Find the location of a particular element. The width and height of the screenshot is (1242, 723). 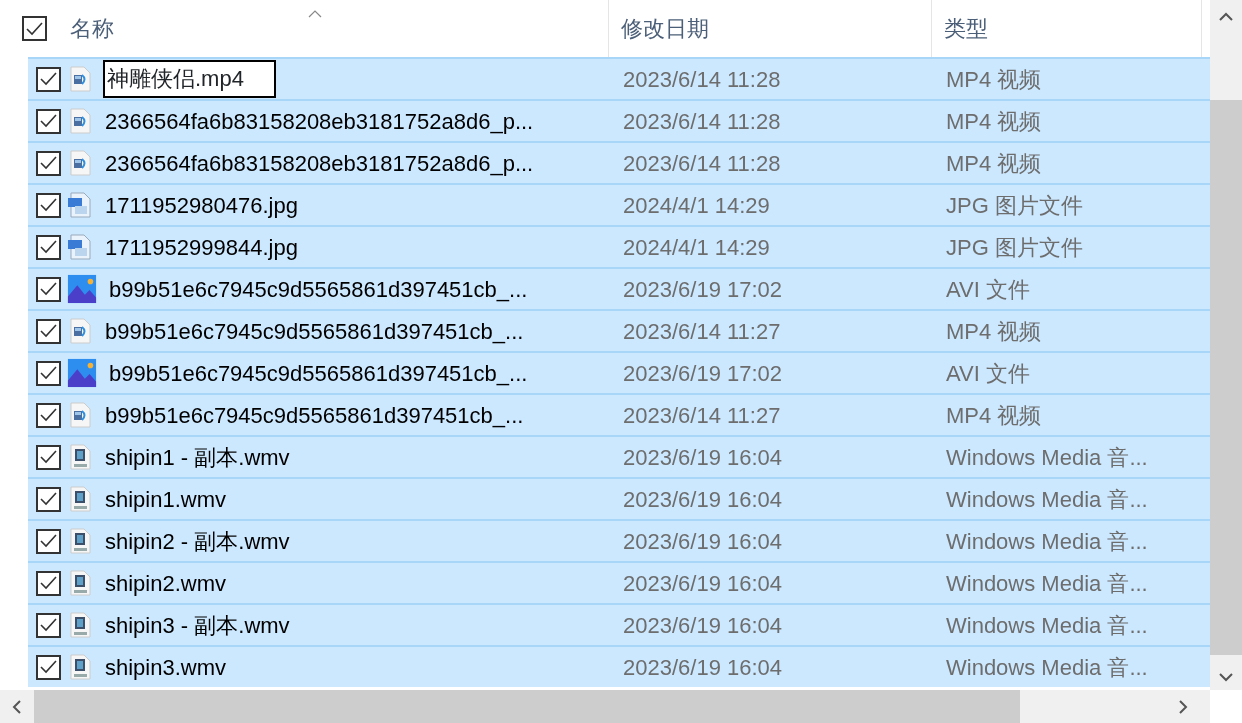

vertical-scrollbar-thumb is located at coordinates (1226, 377).